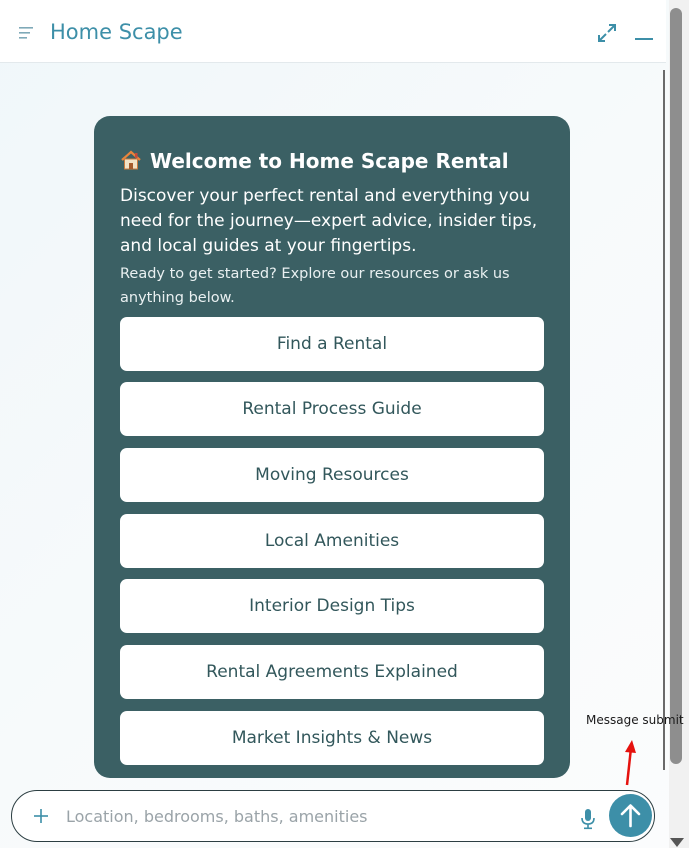 The width and height of the screenshot is (689, 848). Describe the element at coordinates (332, 672) in the screenshot. I see `rental-agreements-button: Rental Agreements Explained` at that location.